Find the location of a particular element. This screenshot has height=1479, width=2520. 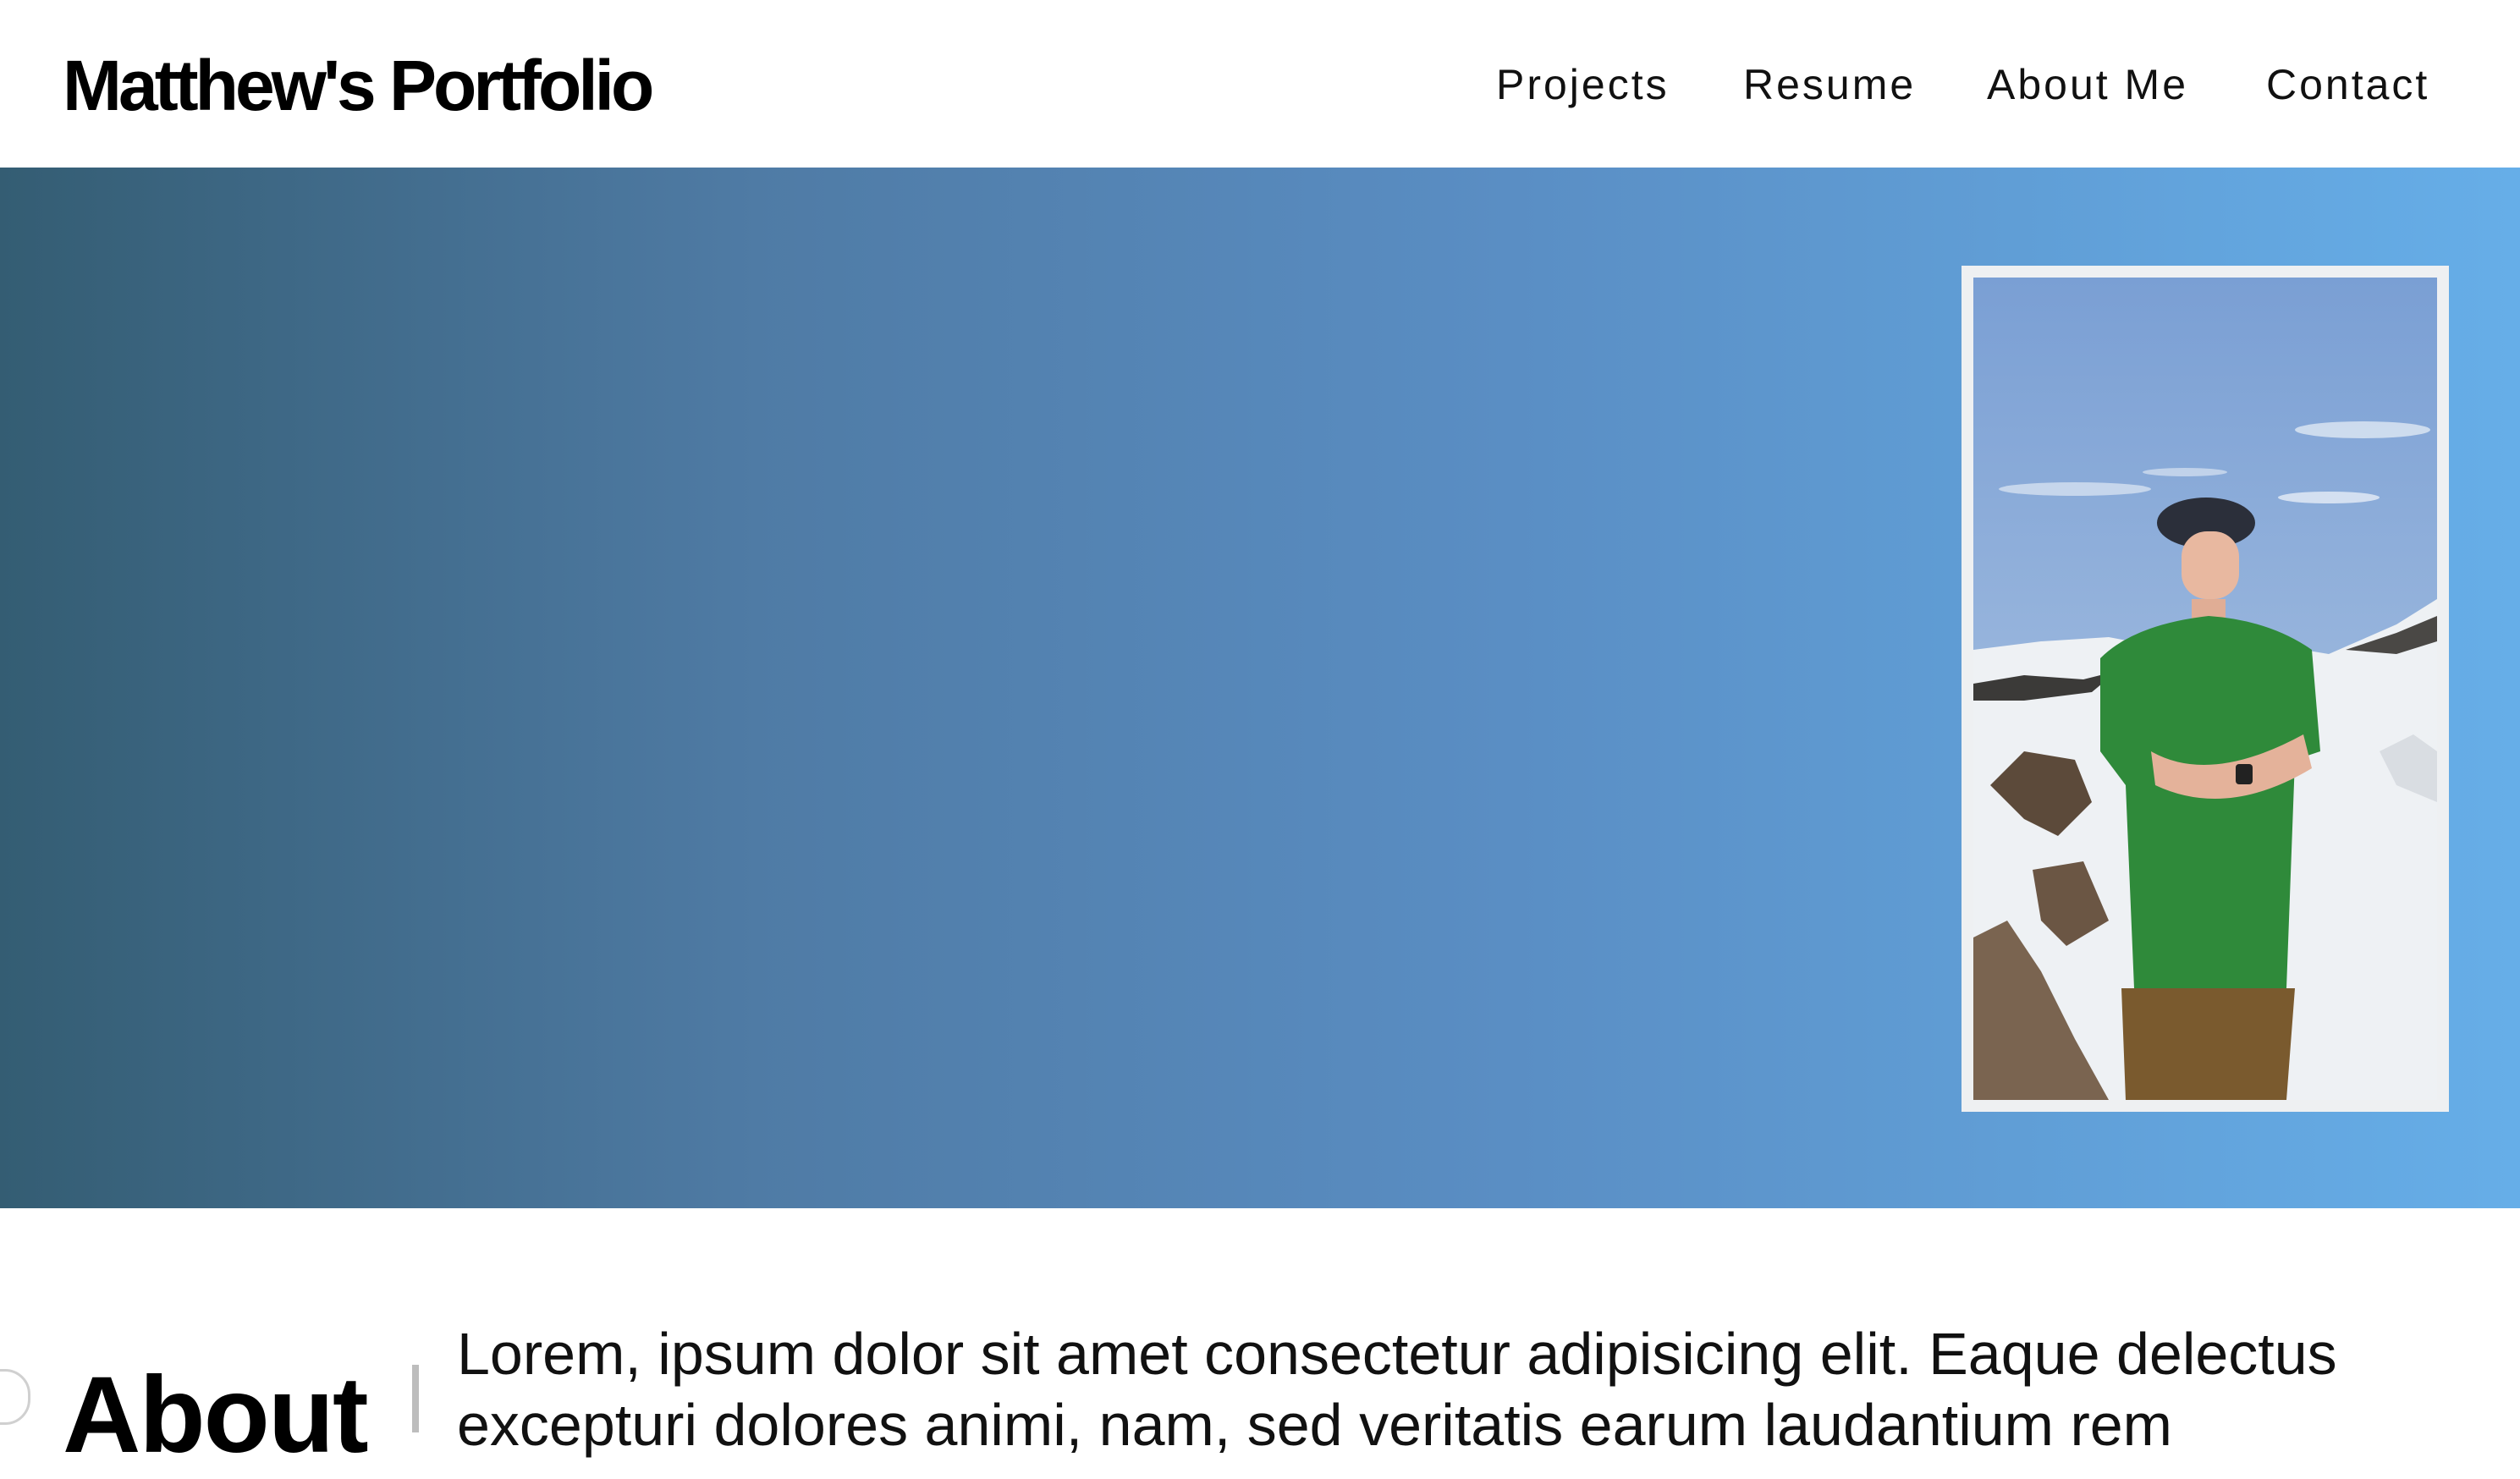

nav-link-contact: Contact is located at coordinates (2347, 84).